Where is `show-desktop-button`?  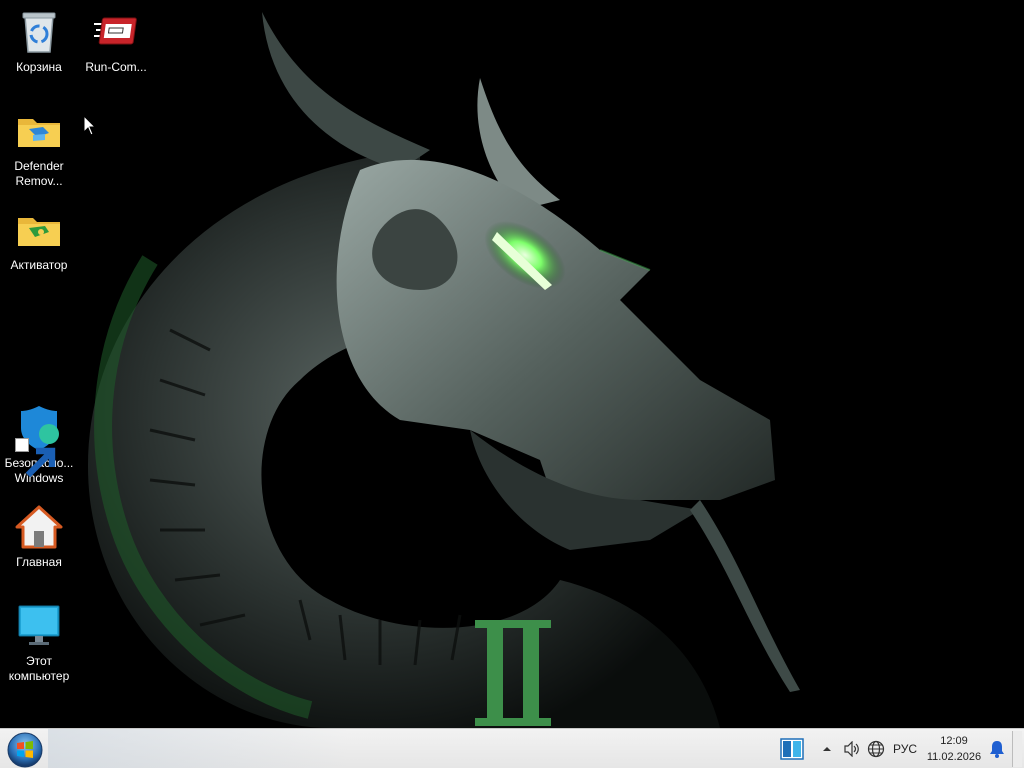 show-desktop-button is located at coordinates (1017, 749).